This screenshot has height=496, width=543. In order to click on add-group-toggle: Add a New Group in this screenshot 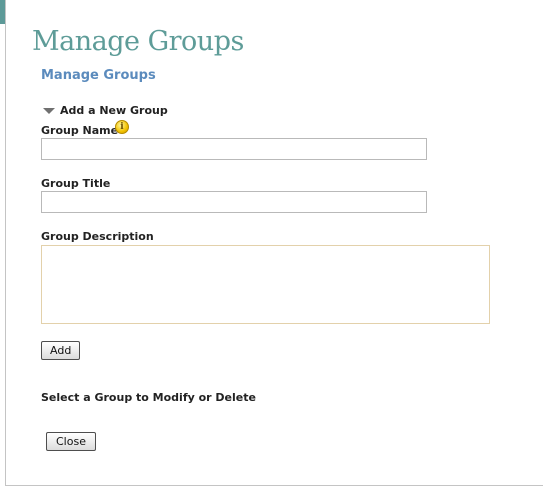, I will do `click(105, 110)`.